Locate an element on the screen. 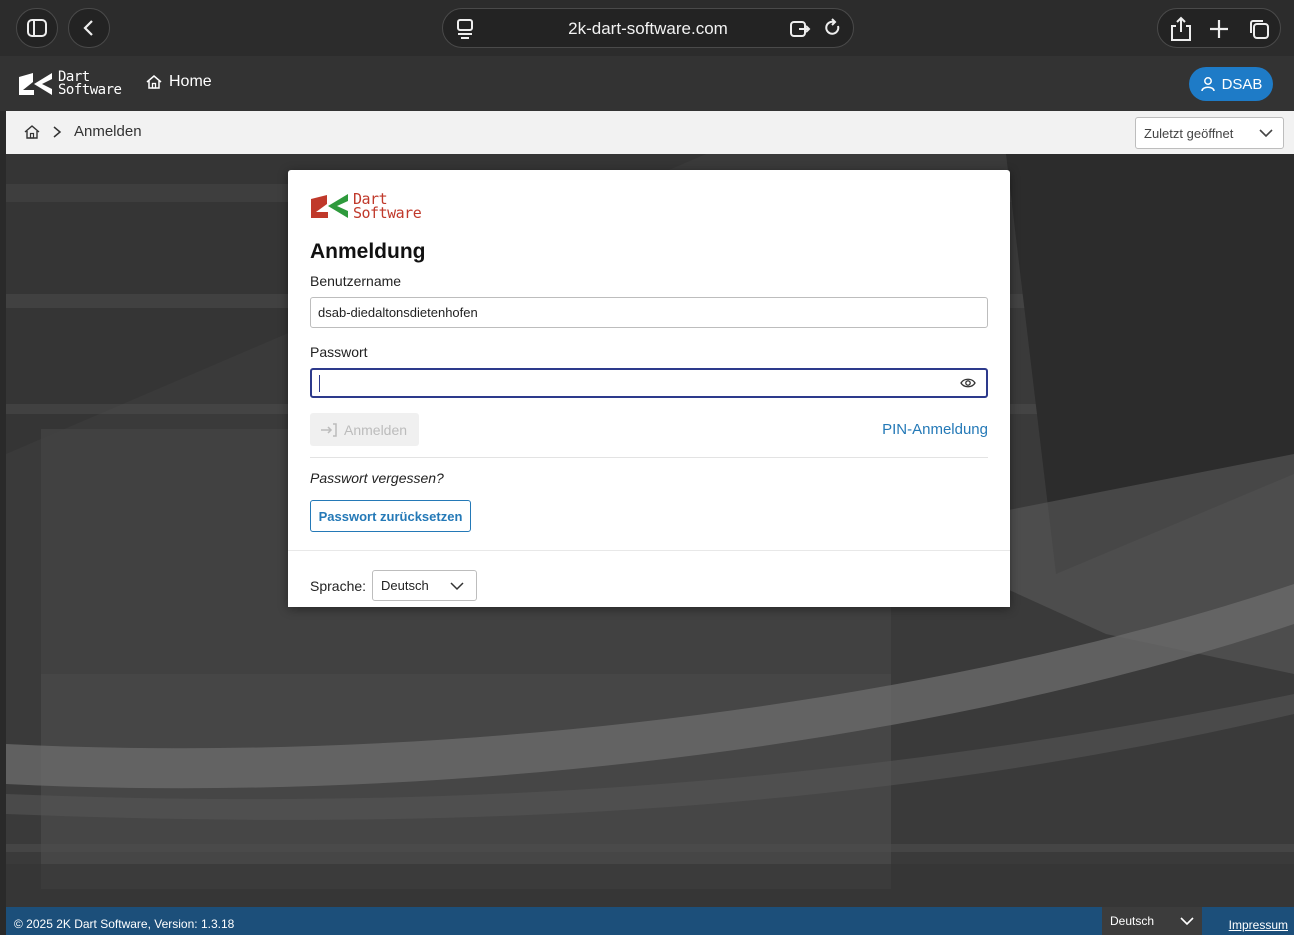 This screenshot has width=1294, height=935. breadcrumb-current: Anmelden is located at coordinates (108, 131).